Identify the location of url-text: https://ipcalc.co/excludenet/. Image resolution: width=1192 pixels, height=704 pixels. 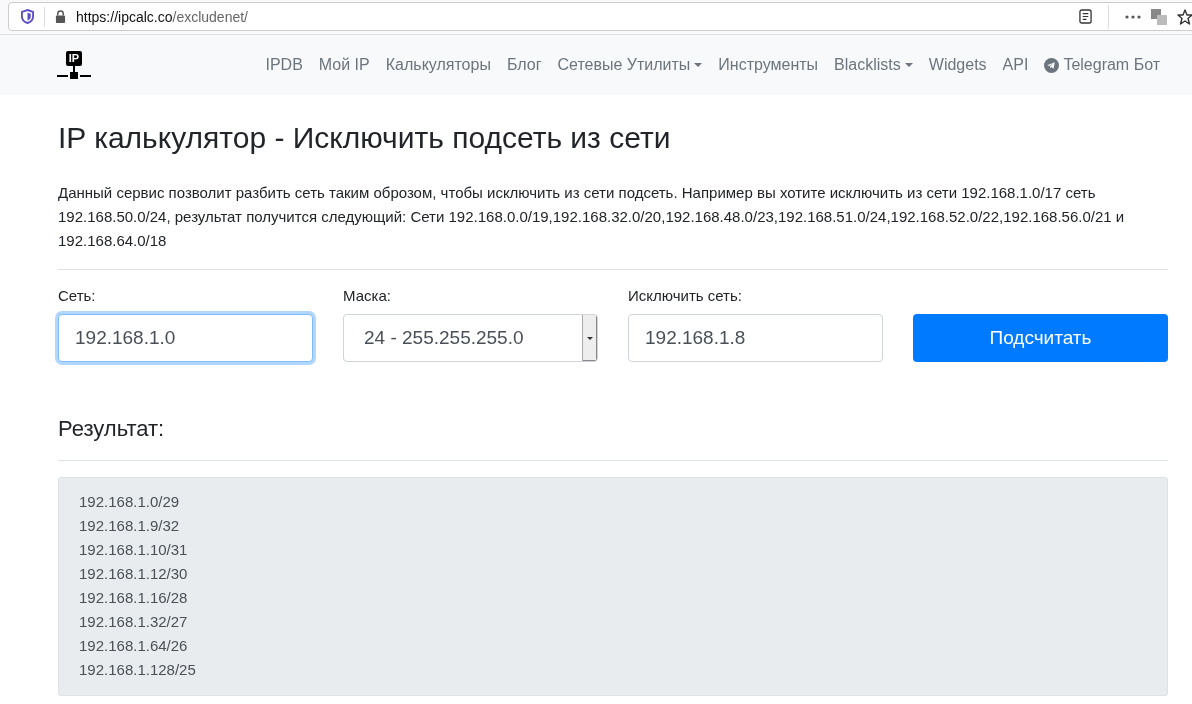
(162, 16).